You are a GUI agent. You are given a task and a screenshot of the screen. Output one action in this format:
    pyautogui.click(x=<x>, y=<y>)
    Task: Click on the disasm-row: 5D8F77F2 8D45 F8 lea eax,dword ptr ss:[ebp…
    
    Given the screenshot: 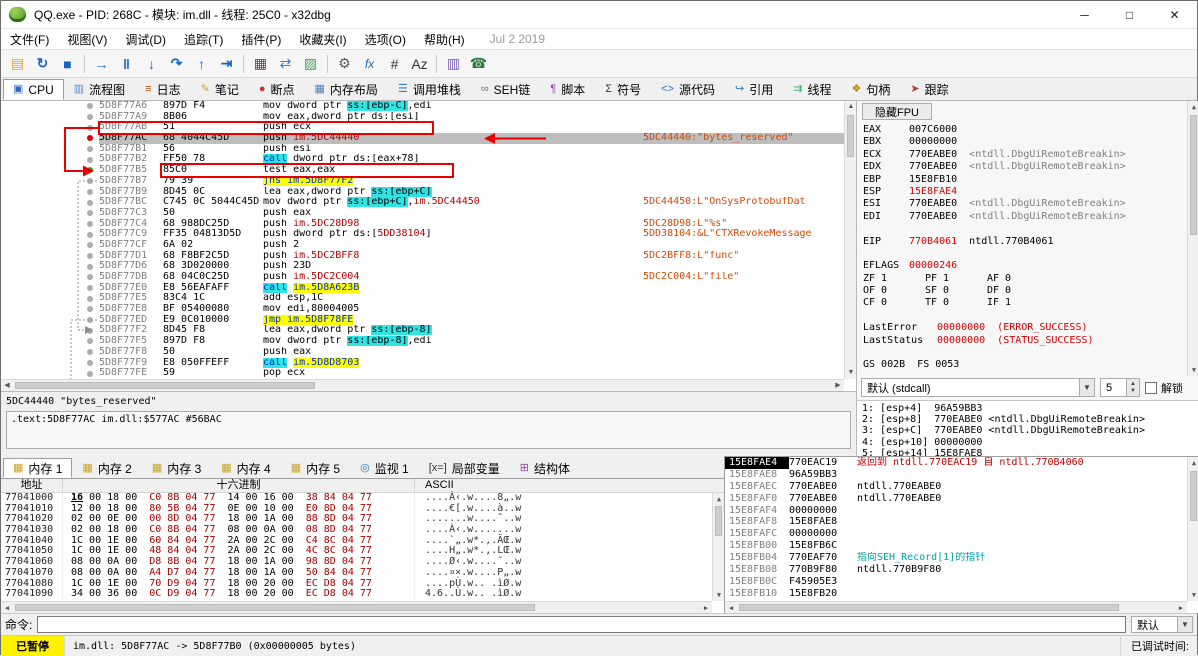 What is the action you would take?
    pyautogui.click(x=422, y=330)
    